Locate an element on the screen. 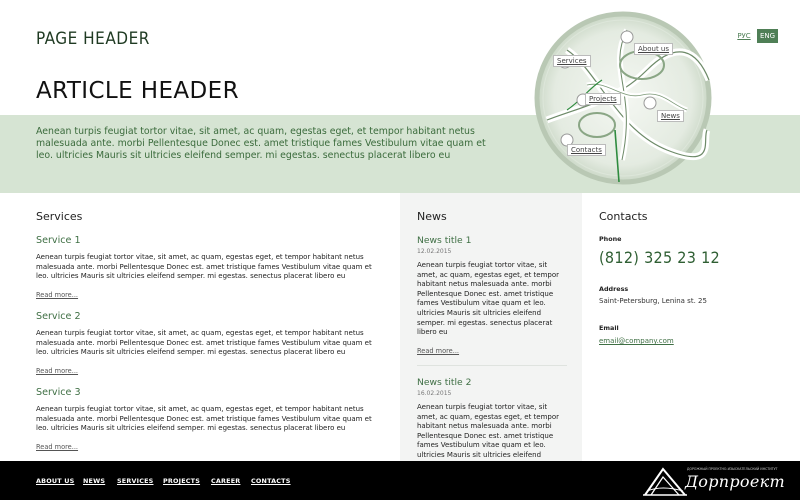 The image size is (800, 500). map-link-news: News is located at coordinates (670, 116).